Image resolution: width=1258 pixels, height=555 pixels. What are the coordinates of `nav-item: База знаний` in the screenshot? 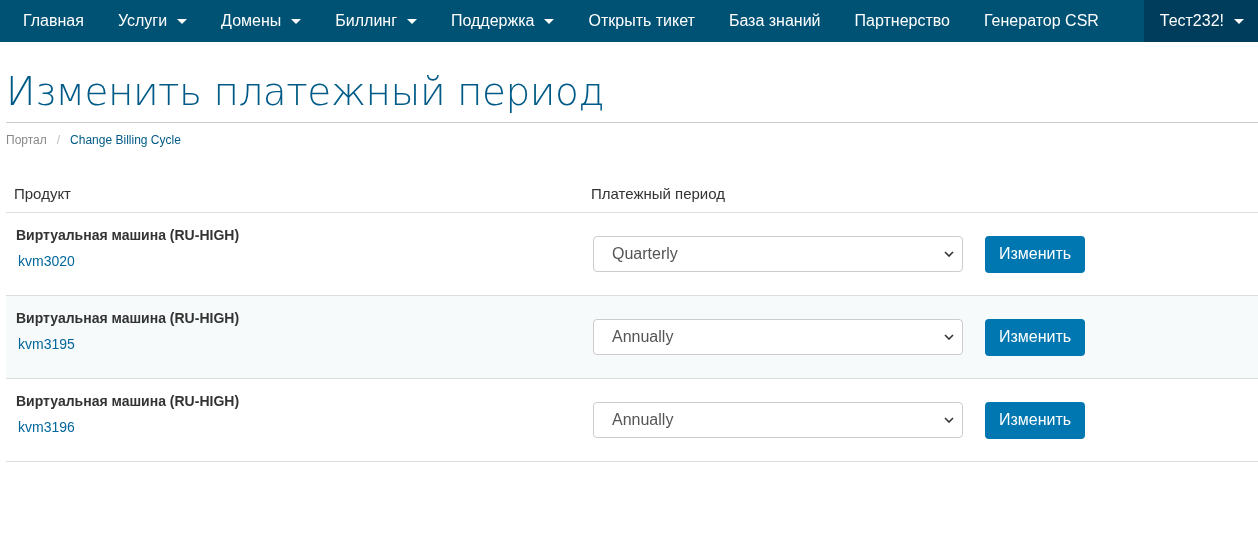 It's located at (774, 21).